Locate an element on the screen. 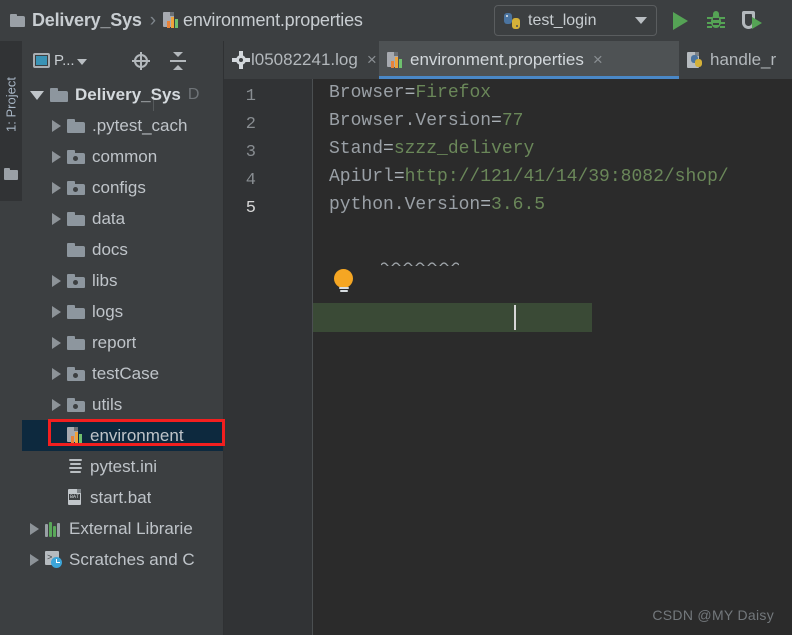  properties-file-icon is located at coordinates (75, 435).